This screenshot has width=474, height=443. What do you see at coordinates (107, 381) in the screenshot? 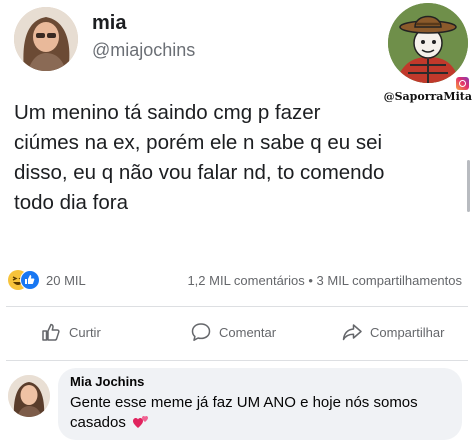
I see `comment-author-name: Mia Jochins` at bounding box center [107, 381].